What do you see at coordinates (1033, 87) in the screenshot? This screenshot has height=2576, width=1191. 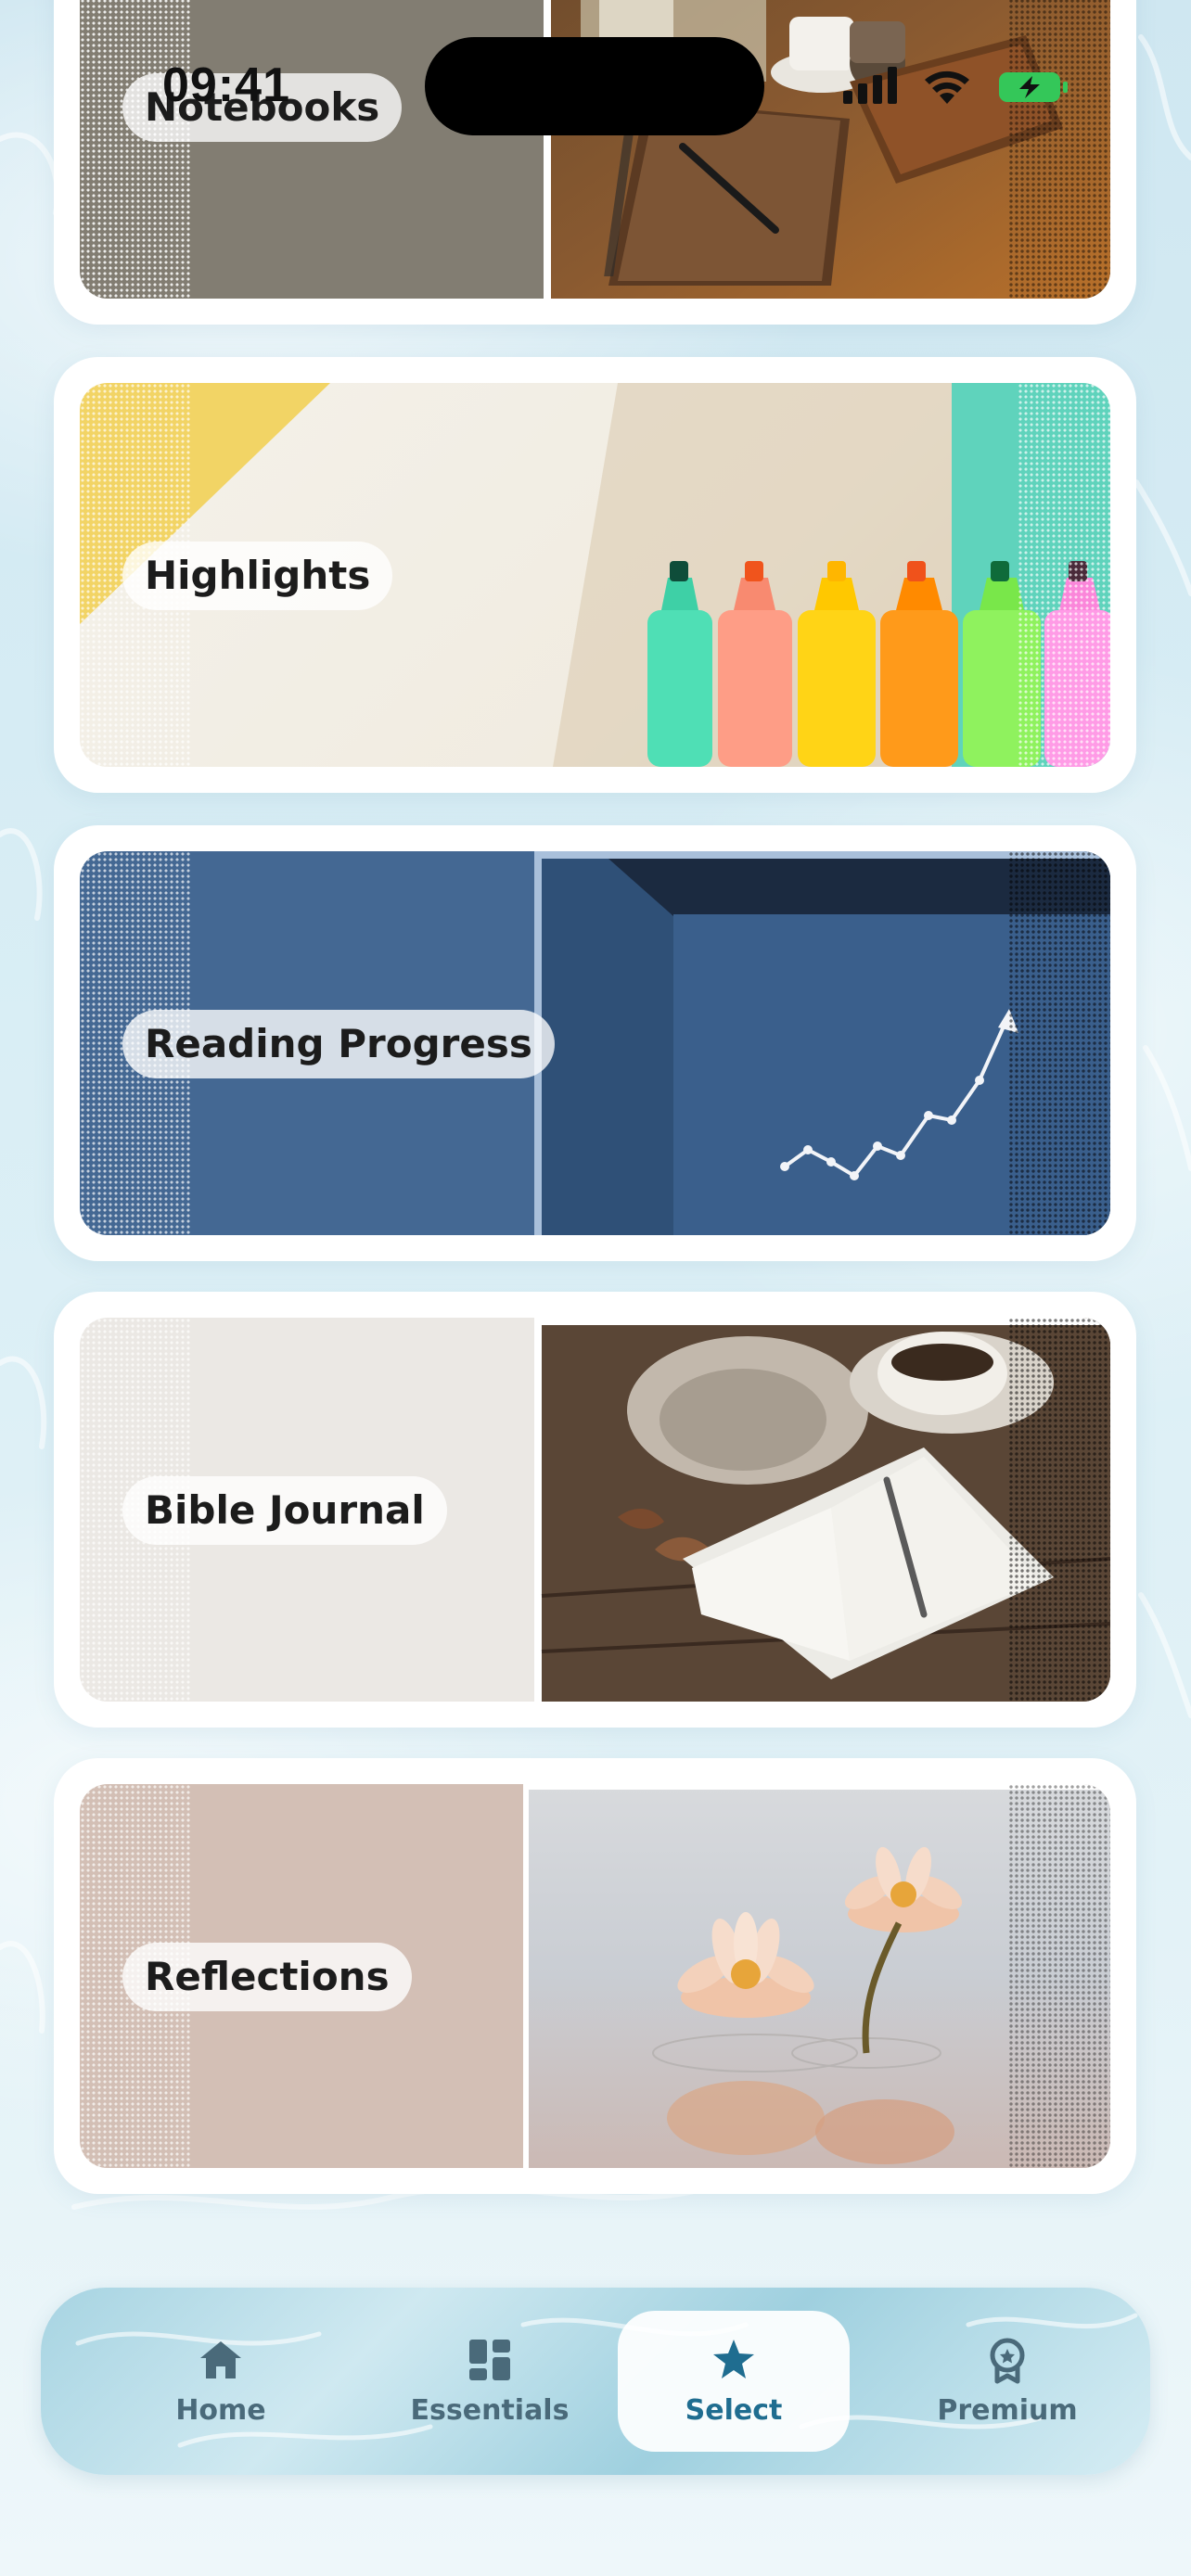 I see `battery-charging-icon` at bounding box center [1033, 87].